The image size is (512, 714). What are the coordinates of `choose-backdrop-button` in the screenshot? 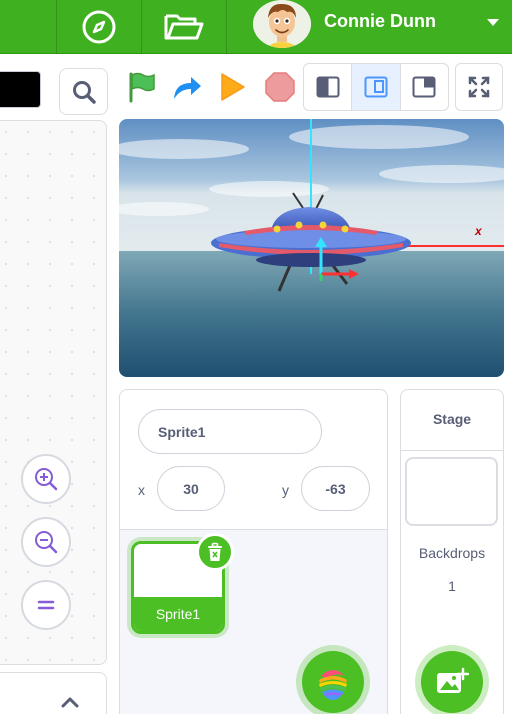 It's located at (452, 682).